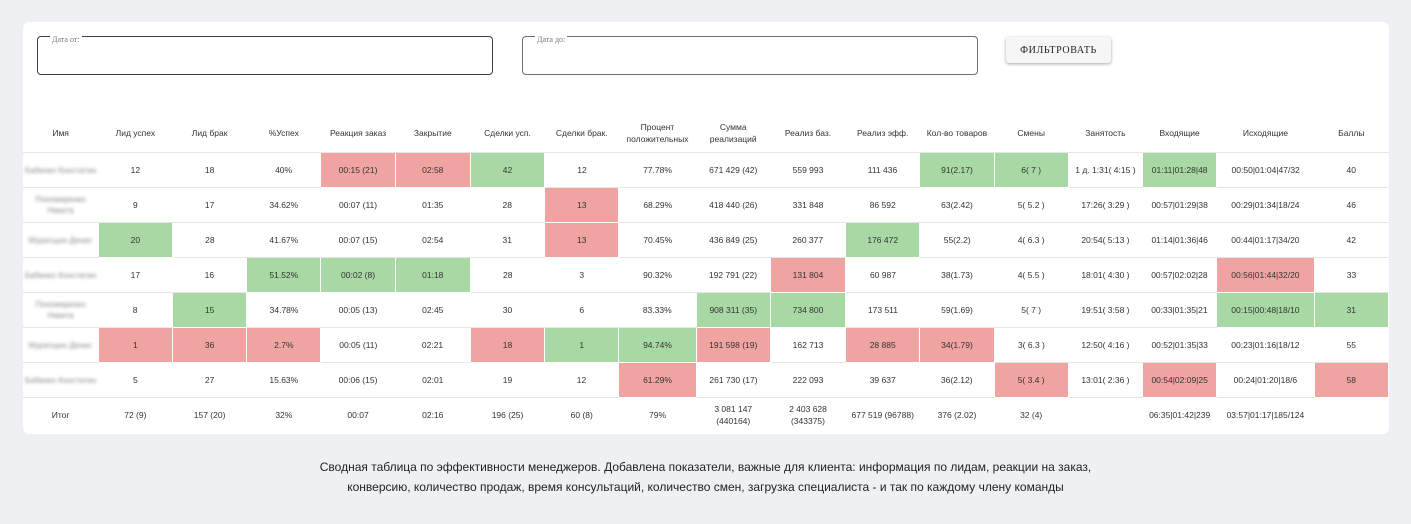 The height and width of the screenshot is (524, 1411). What do you see at coordinates (1351, 133) in the screenshot?
I see `column-header: Баллы` at bounding box center [1351, 133].